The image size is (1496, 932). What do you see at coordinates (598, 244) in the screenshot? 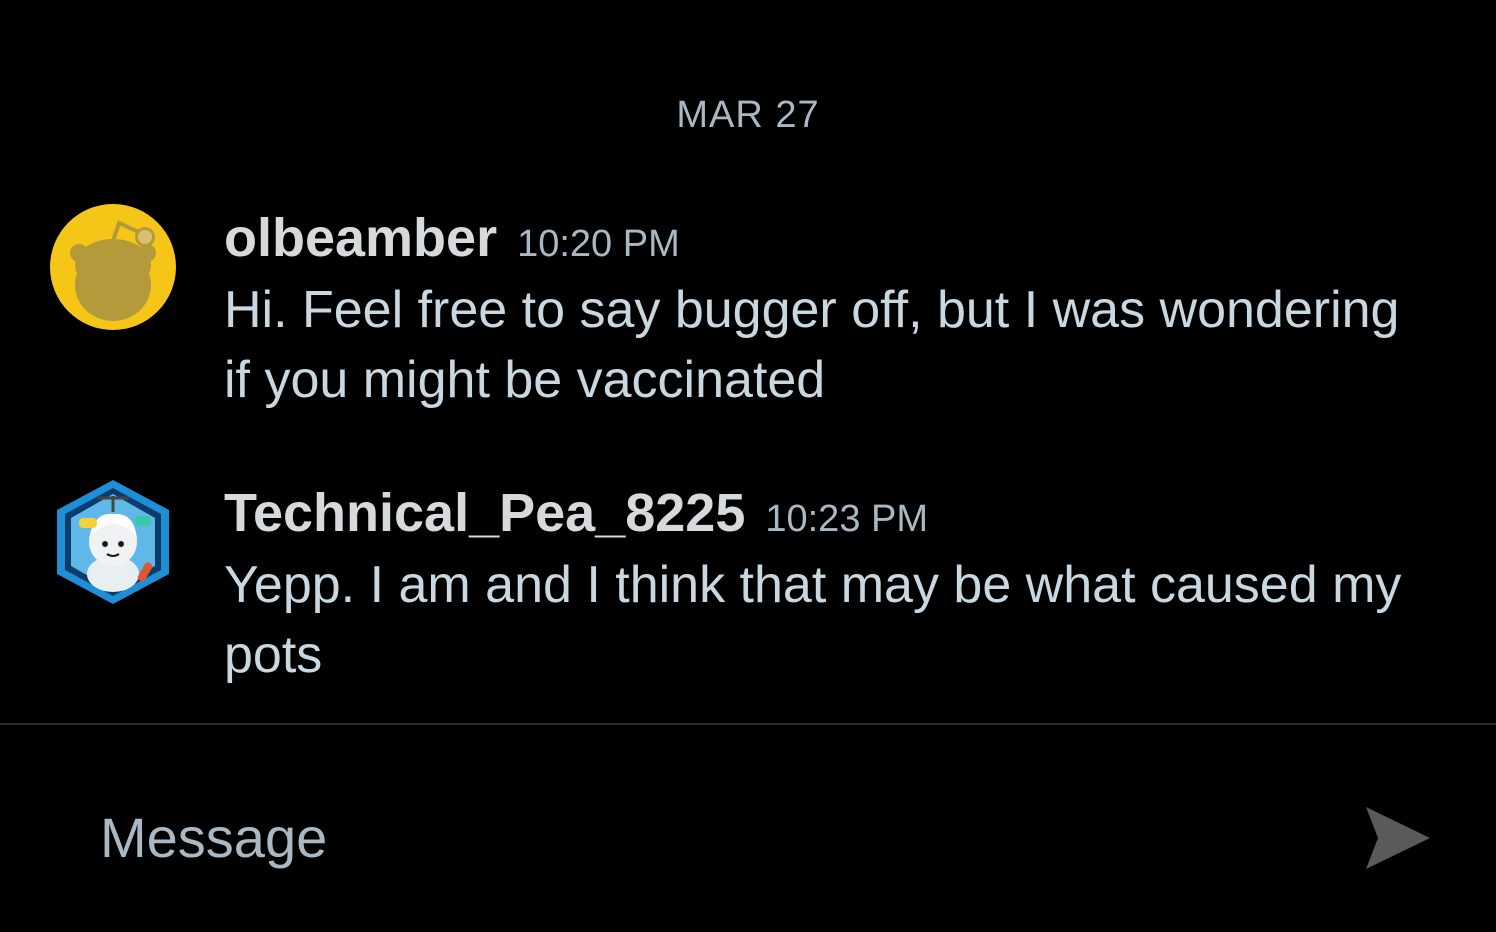
I see `timestamp: 10:20 PM` at bounding box center [598, 244].